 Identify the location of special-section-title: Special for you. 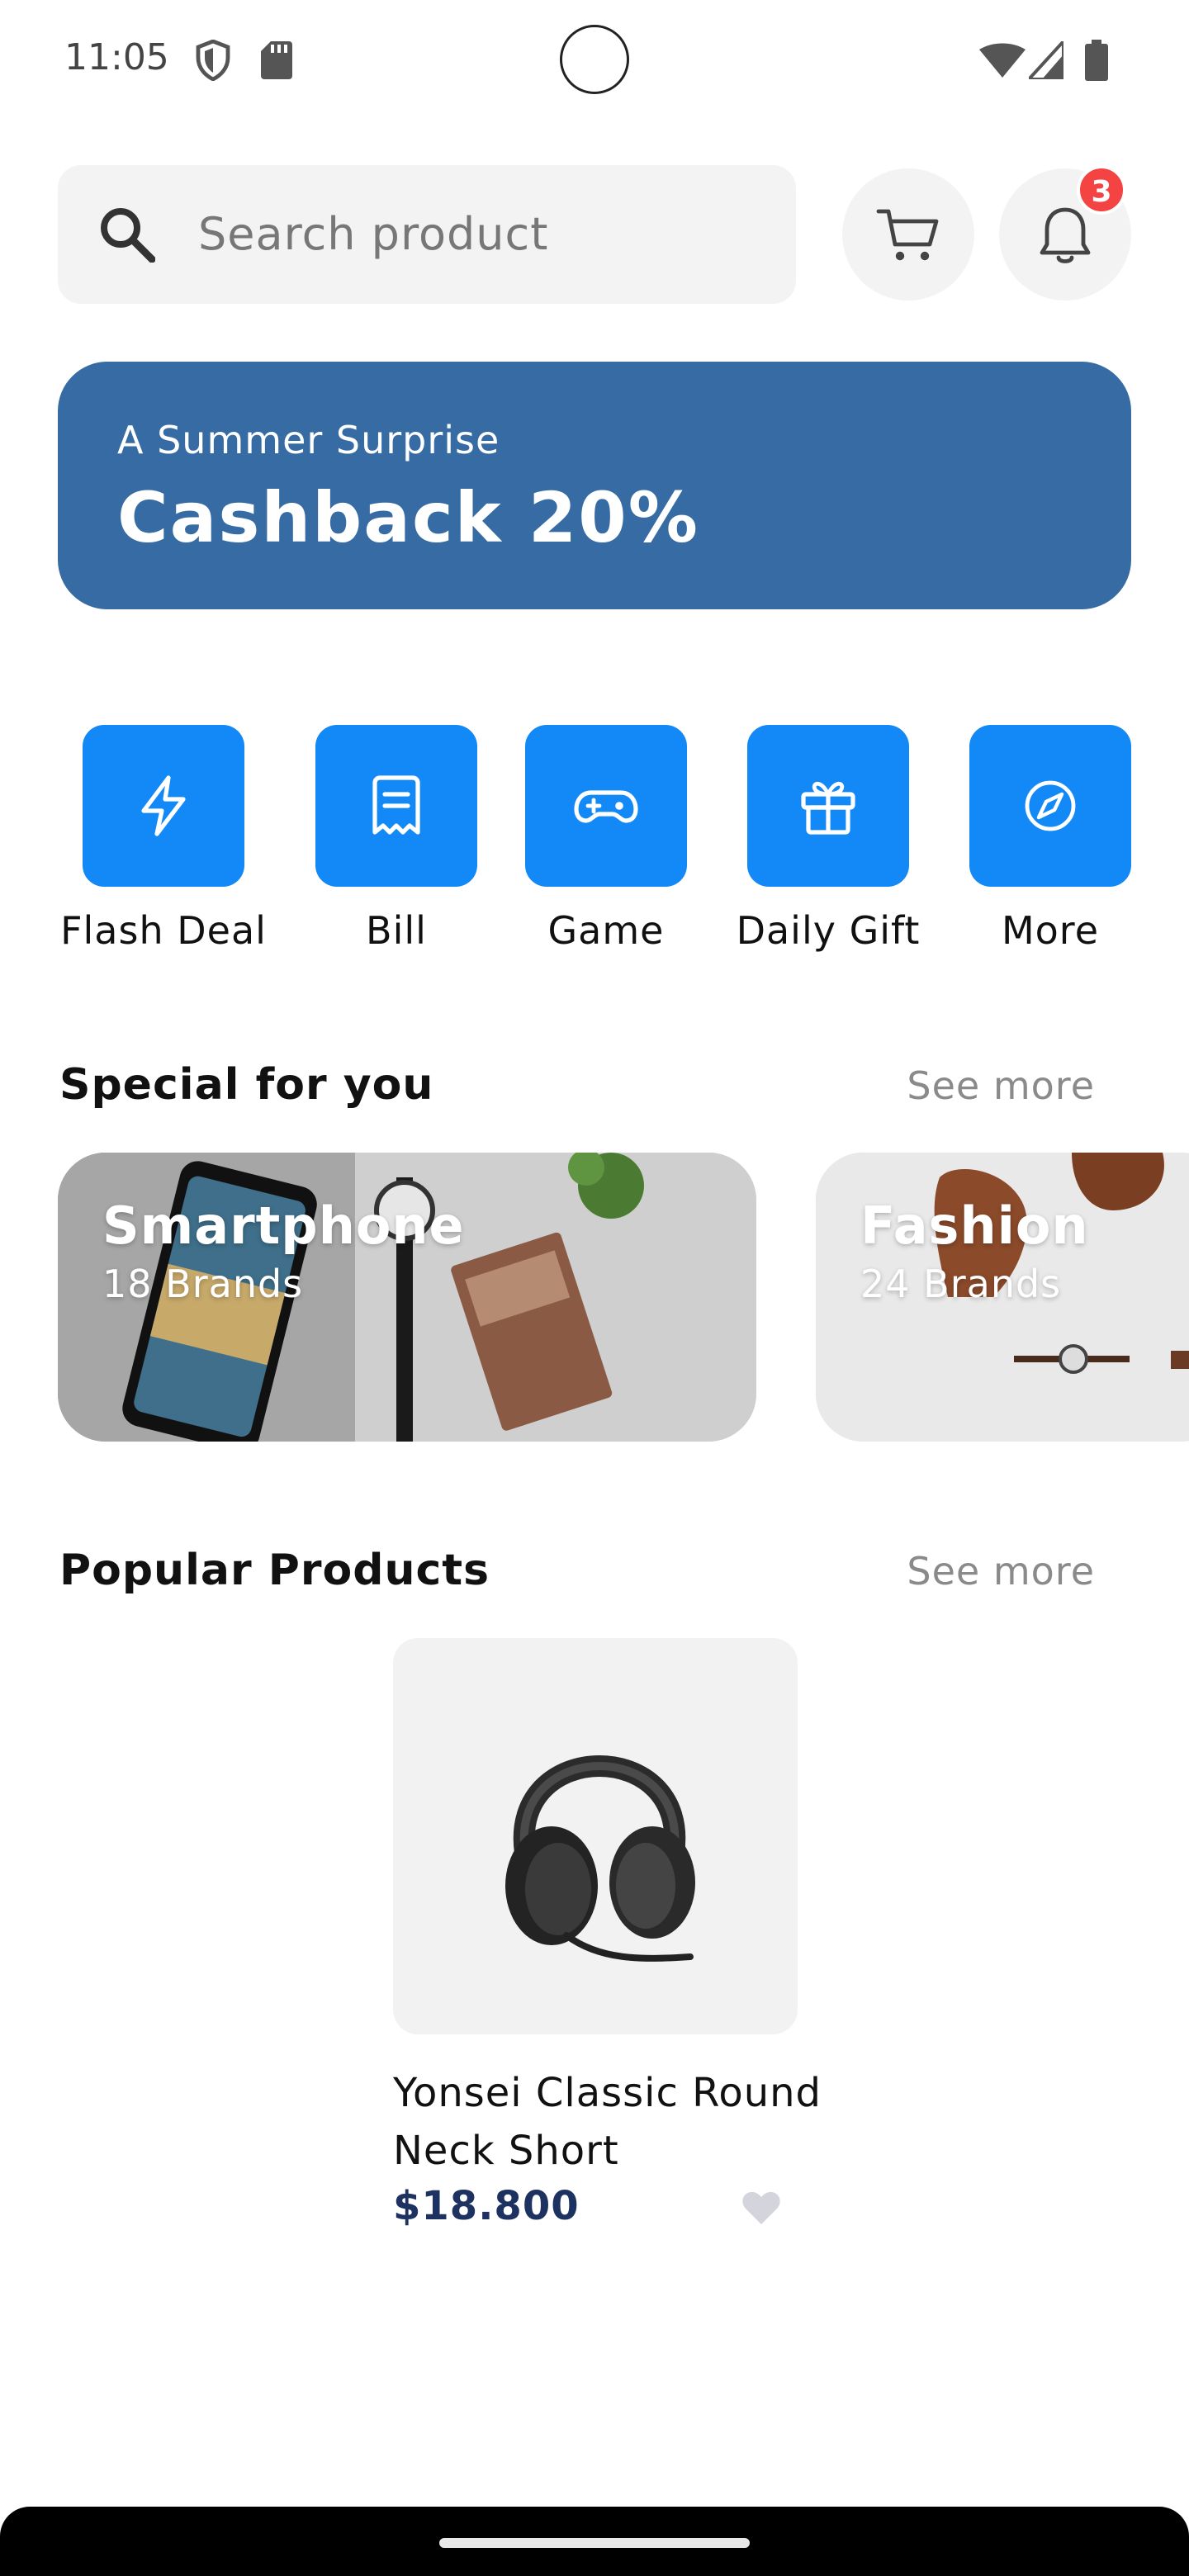
(246, 1085).